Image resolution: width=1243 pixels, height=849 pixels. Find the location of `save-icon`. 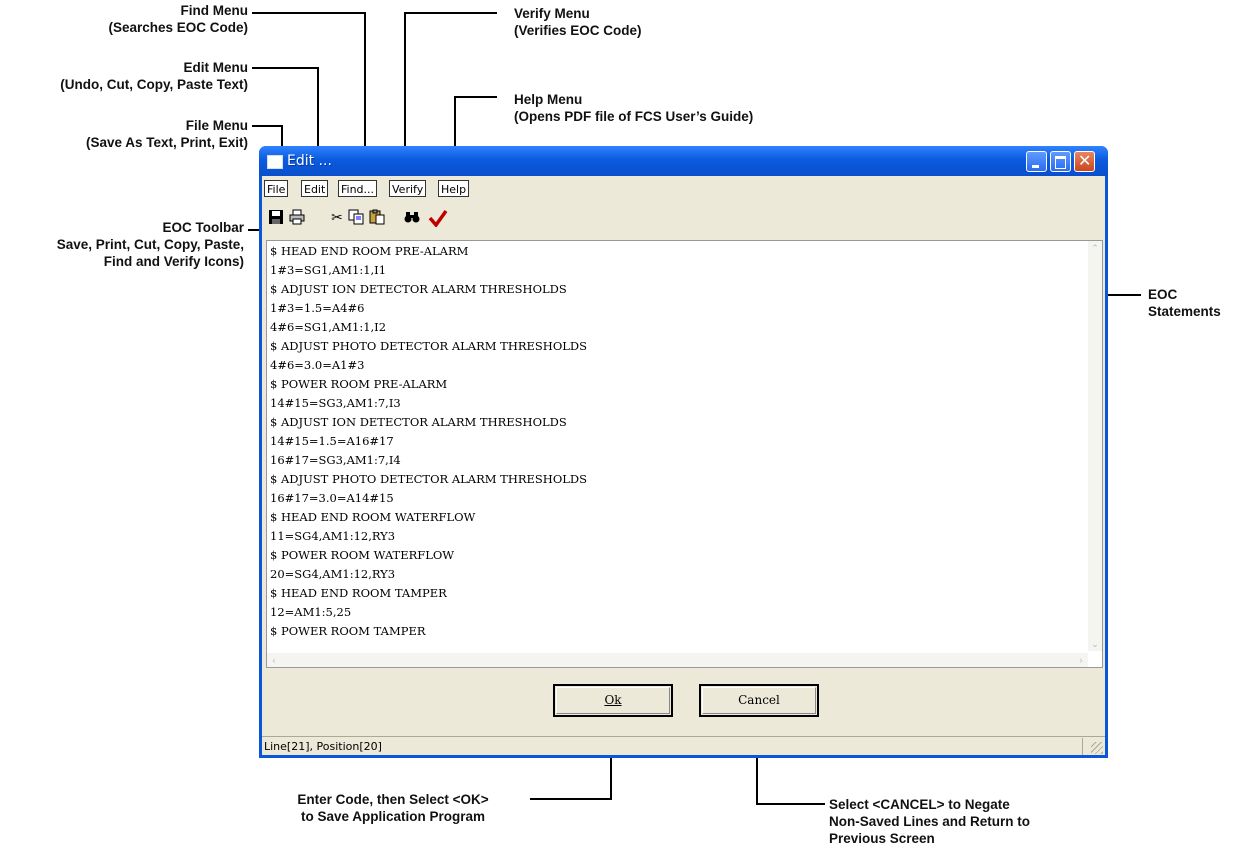

save-icon is located at coordinates (276, 218).